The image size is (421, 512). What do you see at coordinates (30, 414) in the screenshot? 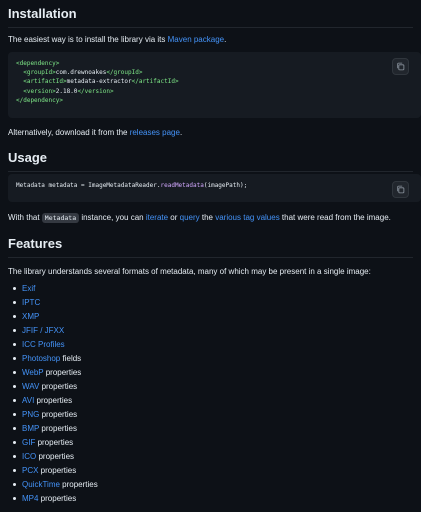
I see `feature-link: PNG` at bounding box center [30, 414].